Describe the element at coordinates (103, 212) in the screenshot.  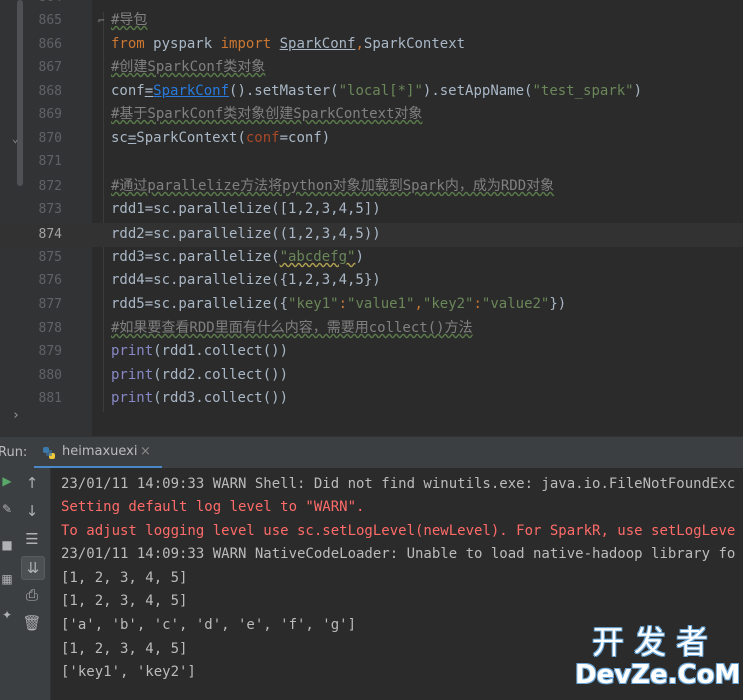
I see `indent-guide` at that location.